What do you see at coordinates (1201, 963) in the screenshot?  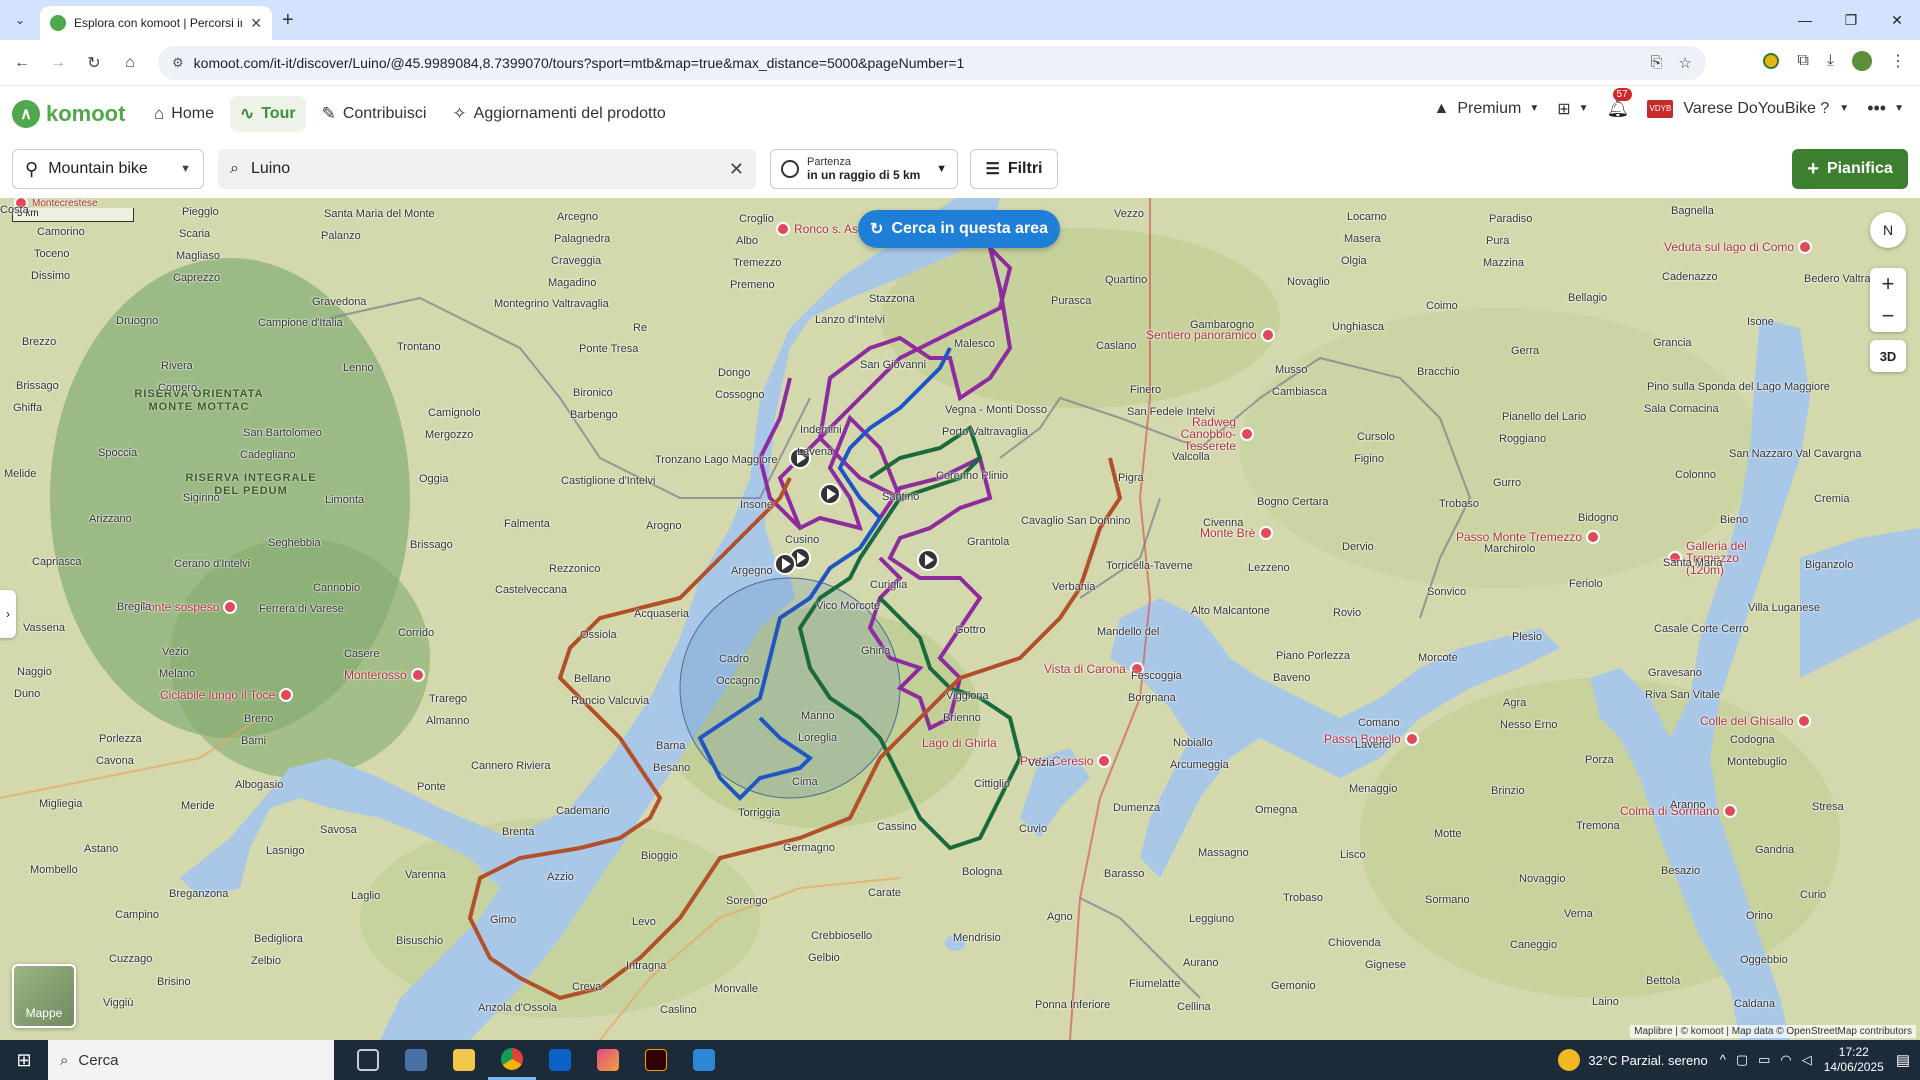 I see `place-label: Aurano` at bounding box center [1201, 963].